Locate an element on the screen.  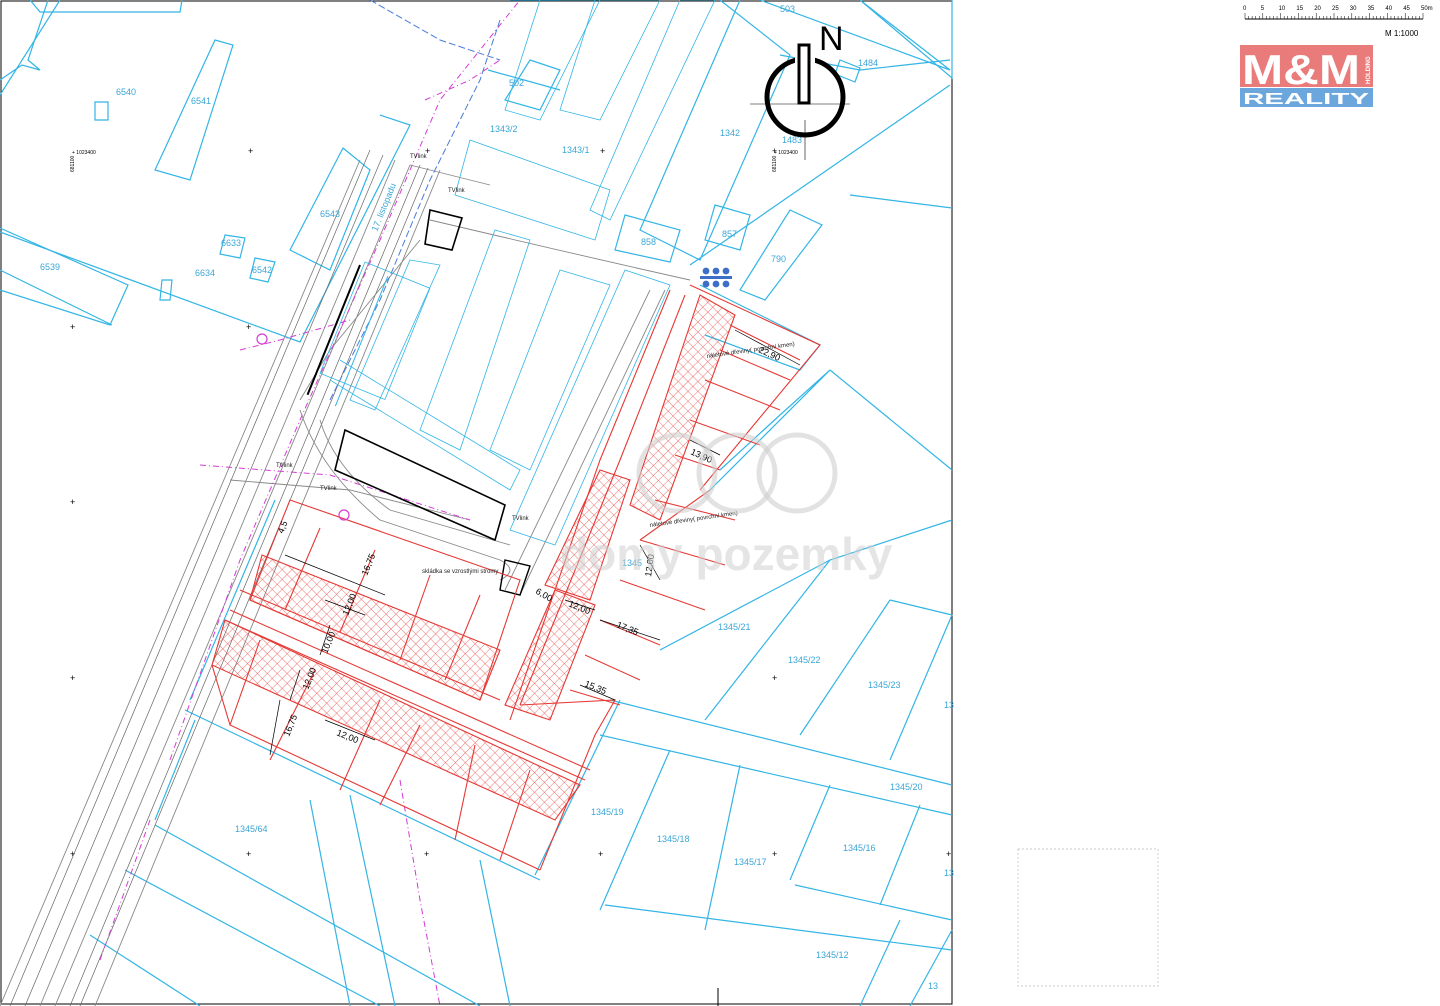
note-tvlink-1: TVlink is located at coordinates (419, 157).